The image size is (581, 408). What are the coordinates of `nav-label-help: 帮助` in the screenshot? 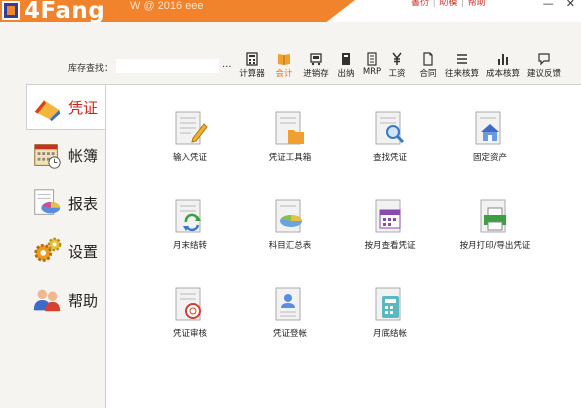 It's located at (83, 300).